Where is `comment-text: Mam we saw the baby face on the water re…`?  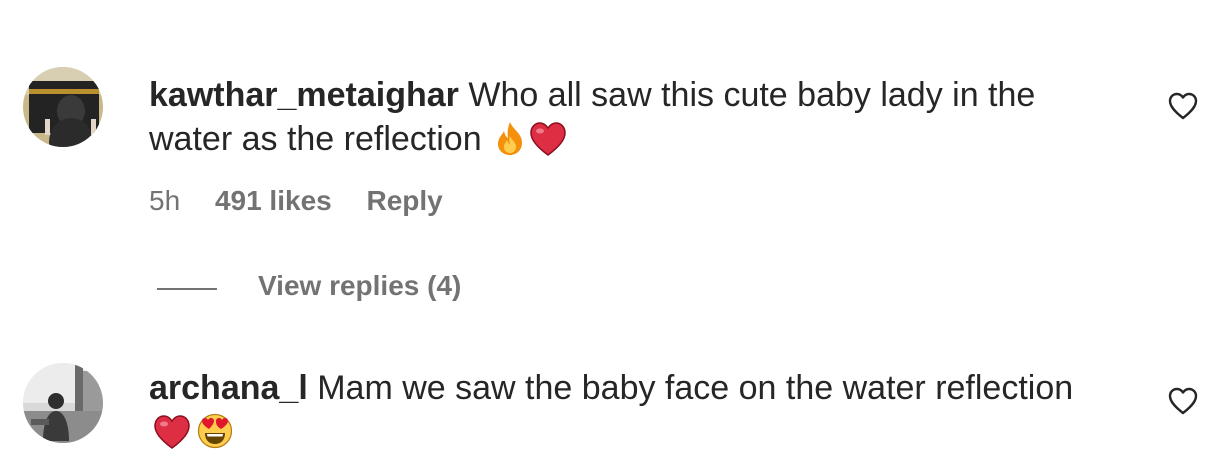 comment-text: Mam we saw the baby face on the water re… is located at coordinates (695, 388).